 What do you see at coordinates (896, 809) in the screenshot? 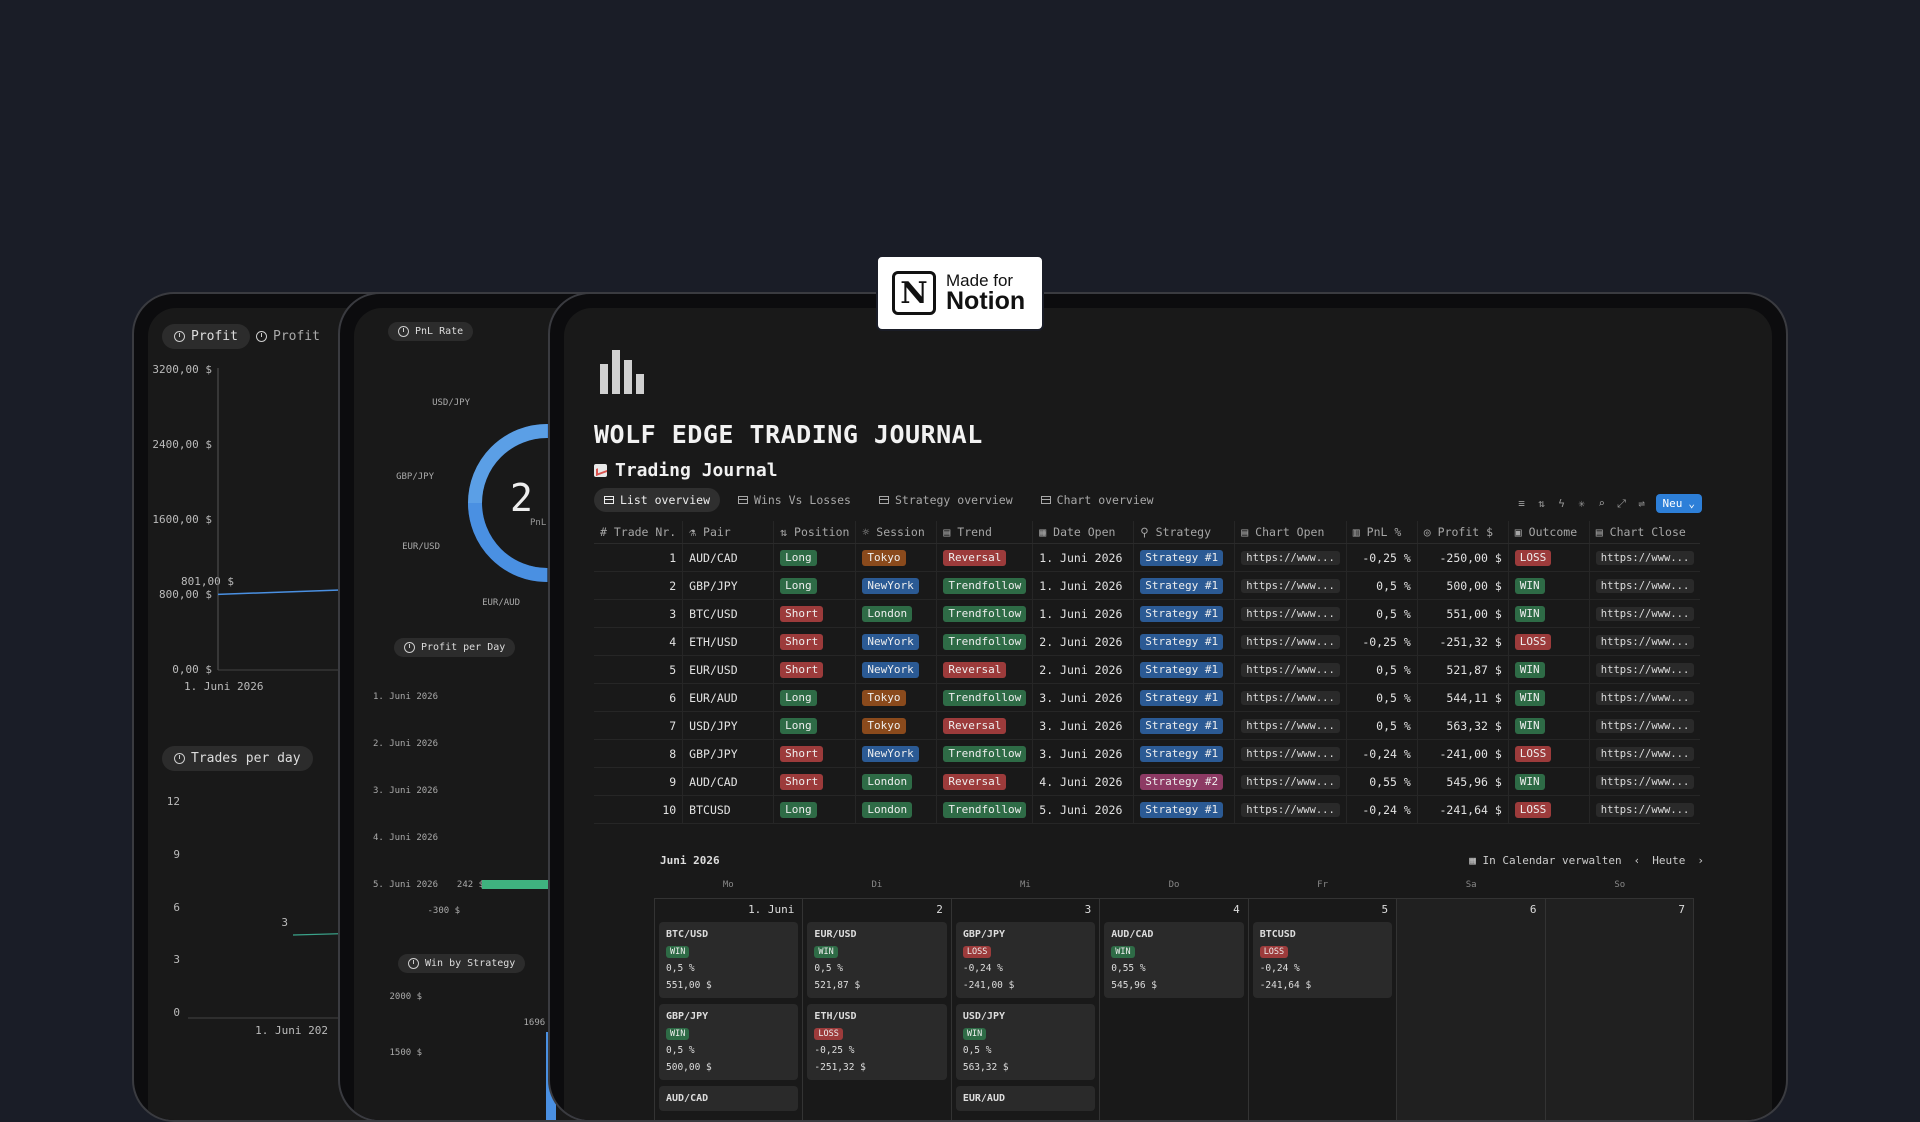
I see `cell-session: London` at bounding box center [896, 809].